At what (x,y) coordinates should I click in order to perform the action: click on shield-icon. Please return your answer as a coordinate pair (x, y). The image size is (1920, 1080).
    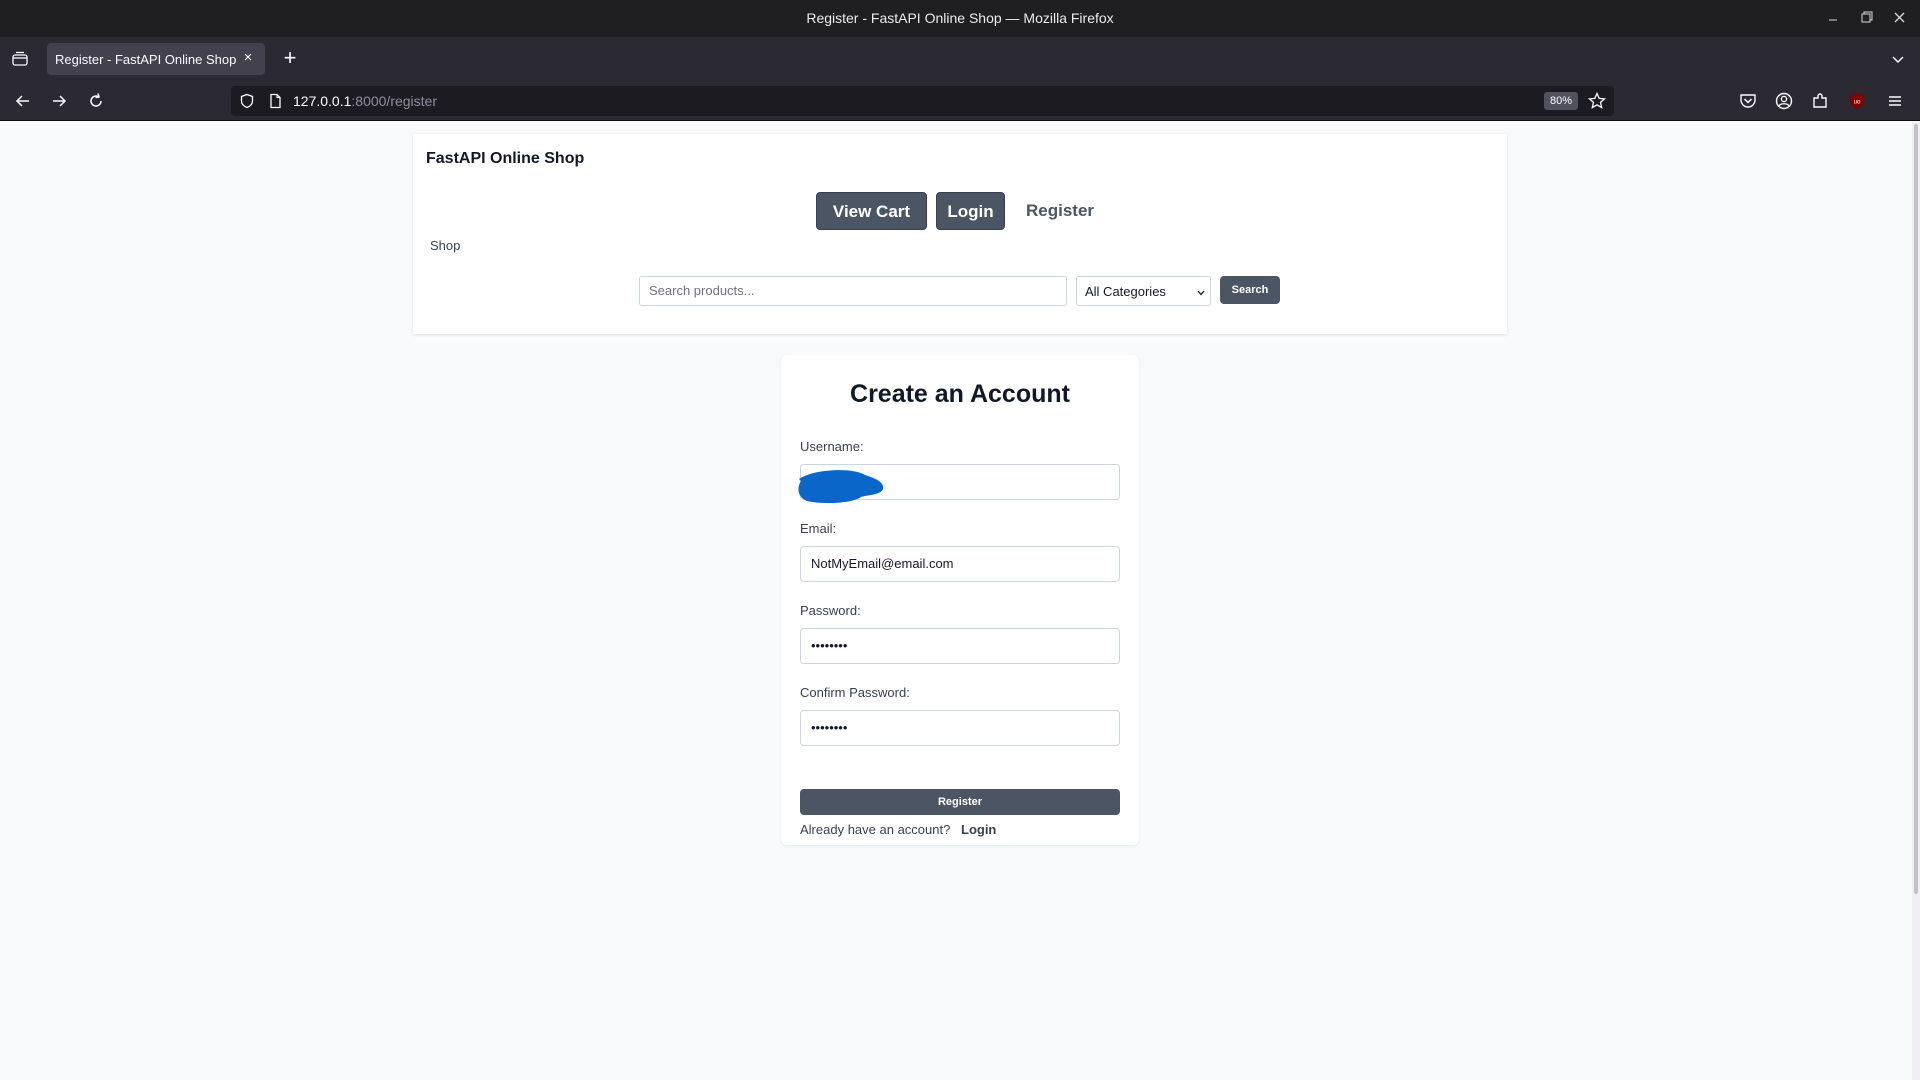
    Looking at the image, I should click on (247, 101).